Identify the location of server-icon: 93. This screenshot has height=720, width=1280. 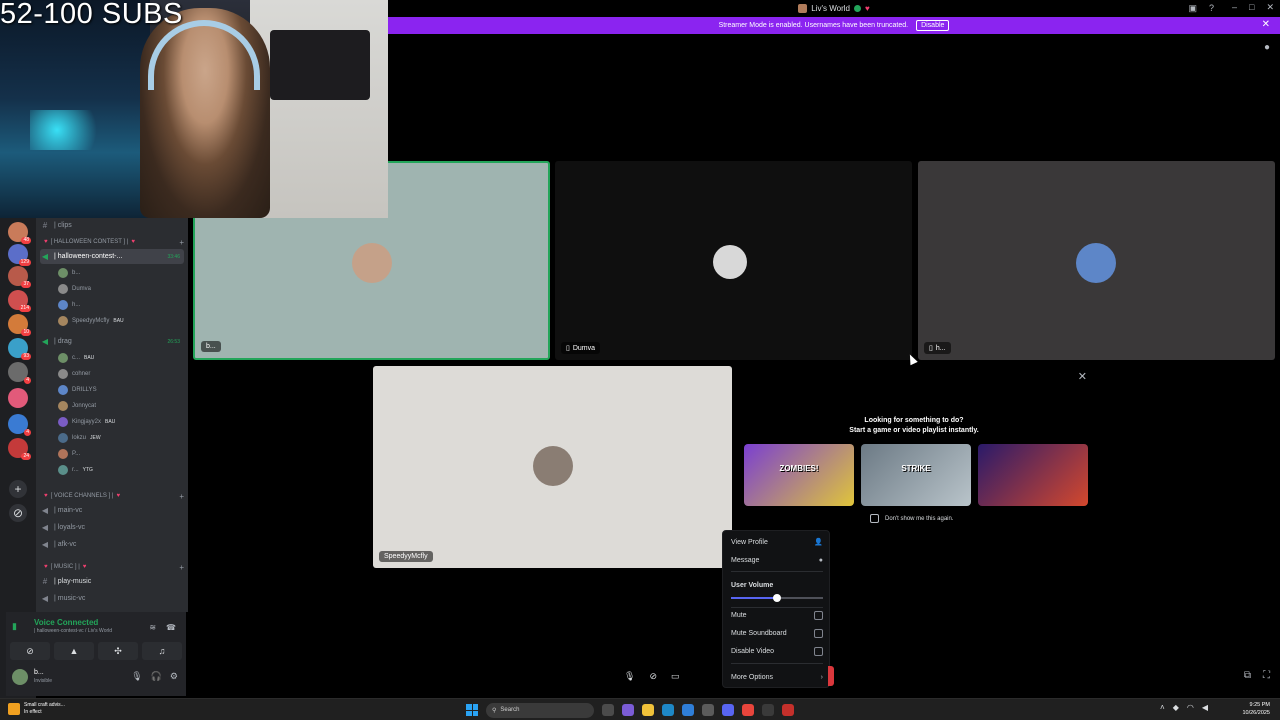
(19, 349).